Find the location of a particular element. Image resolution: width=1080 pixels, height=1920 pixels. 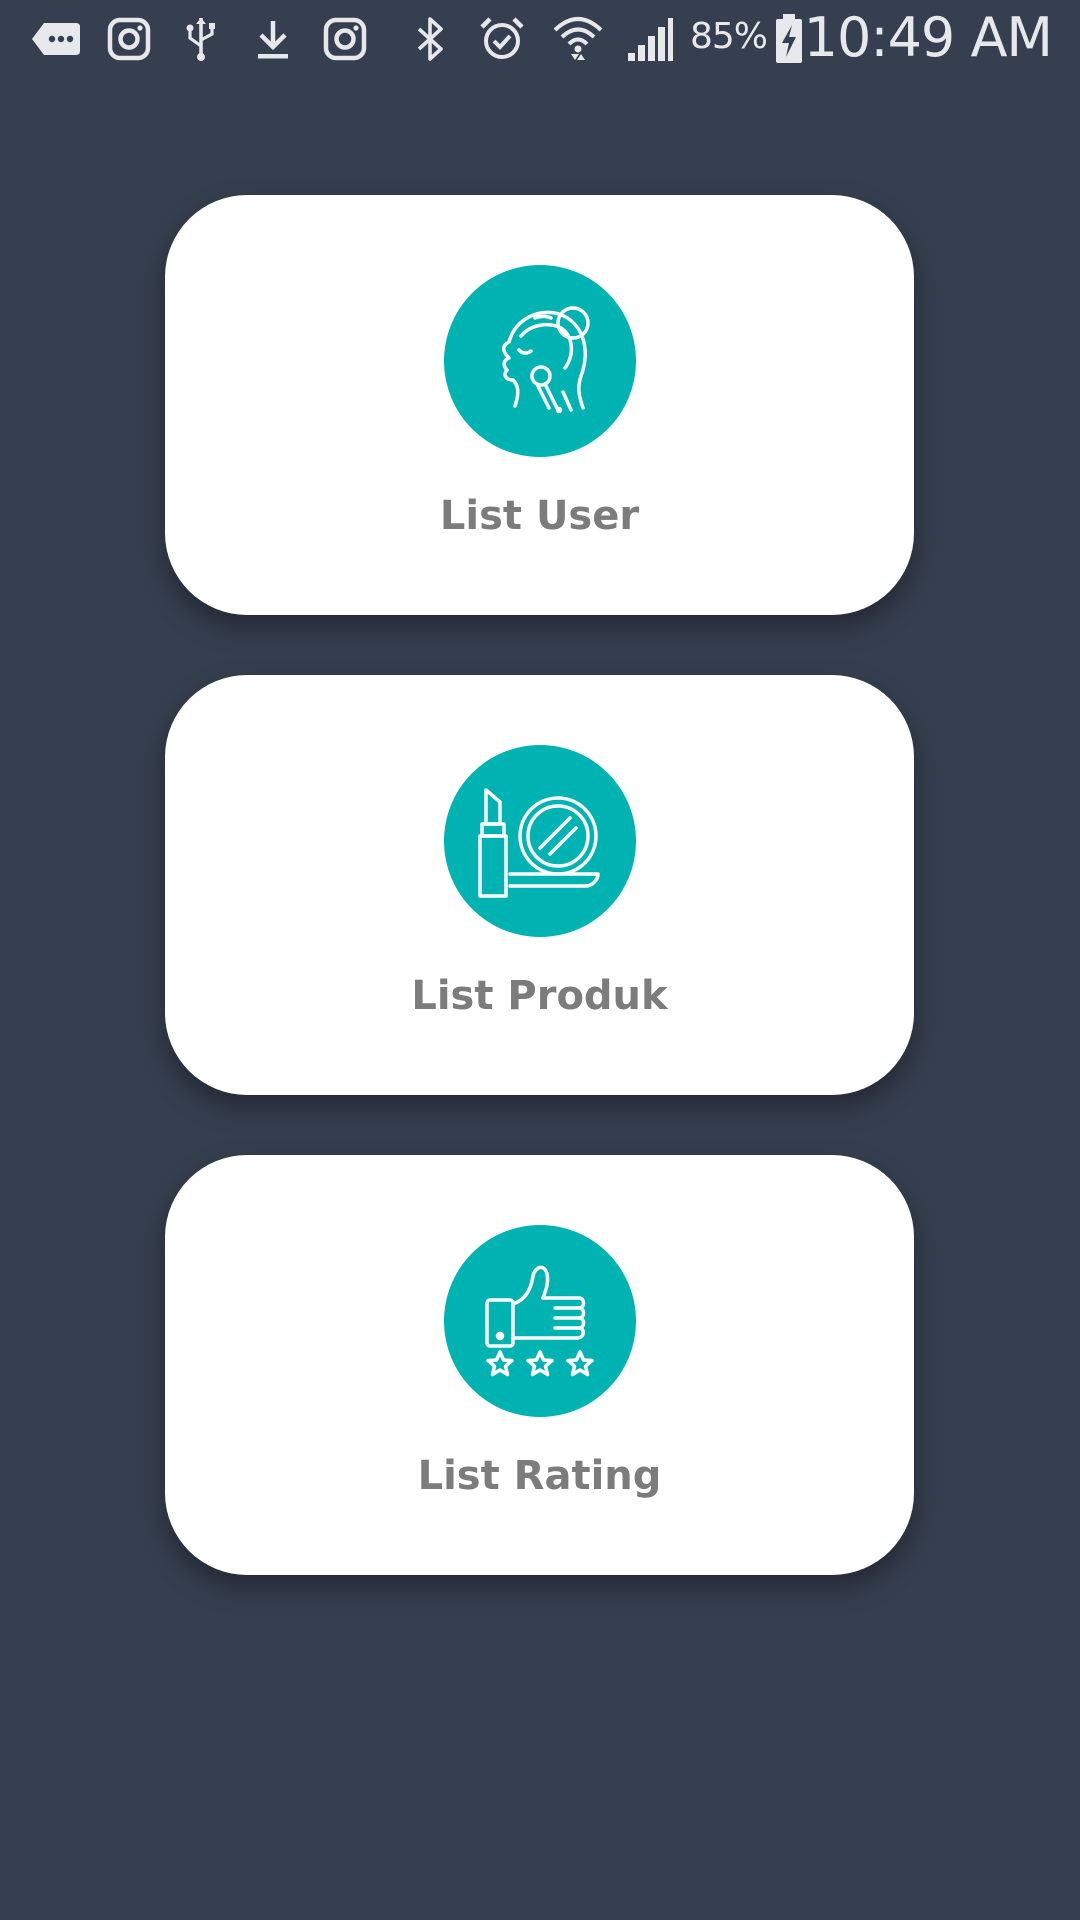

user-face-icon is located at coordinates (540, 361).